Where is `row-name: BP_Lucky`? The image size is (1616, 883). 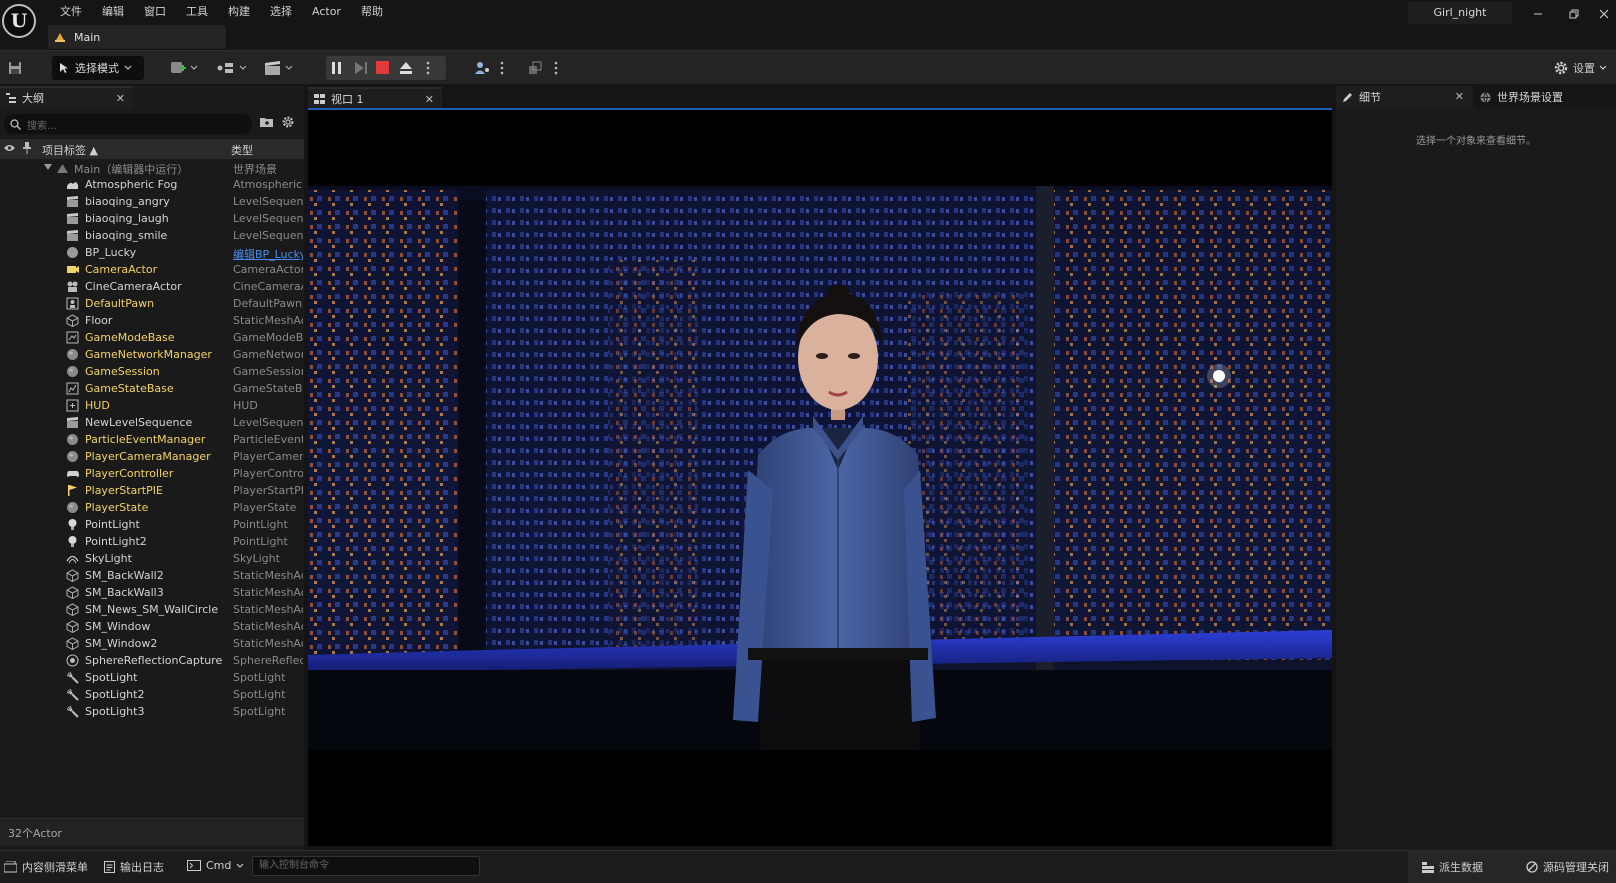
row-name: BP_Lucky is located at coordinates (111, 252).